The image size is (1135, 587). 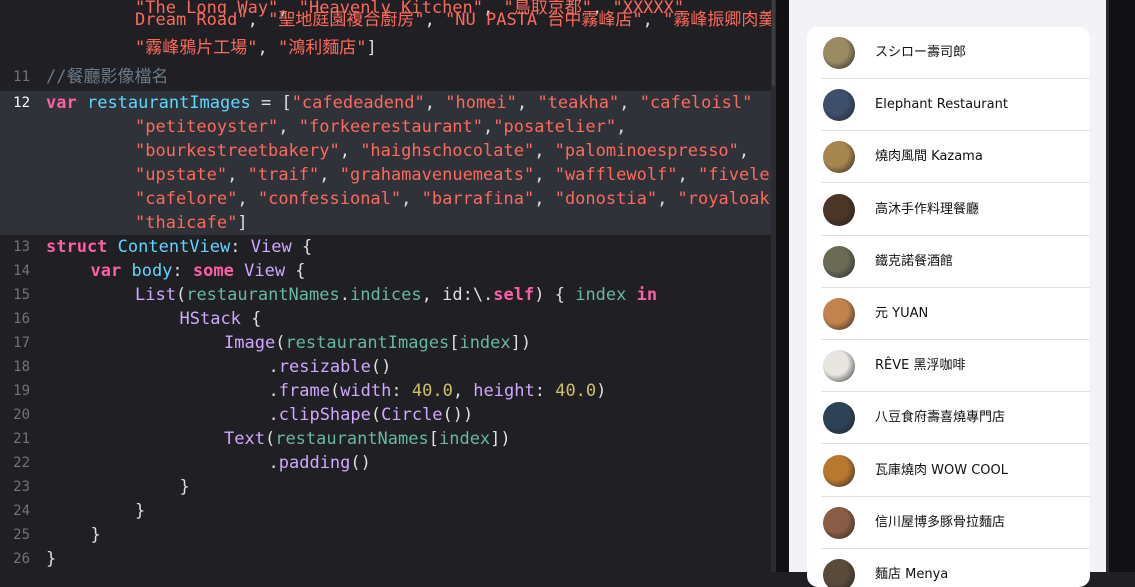 I want to click on code-line: 22 .padding(), so click(x=388, y=463).